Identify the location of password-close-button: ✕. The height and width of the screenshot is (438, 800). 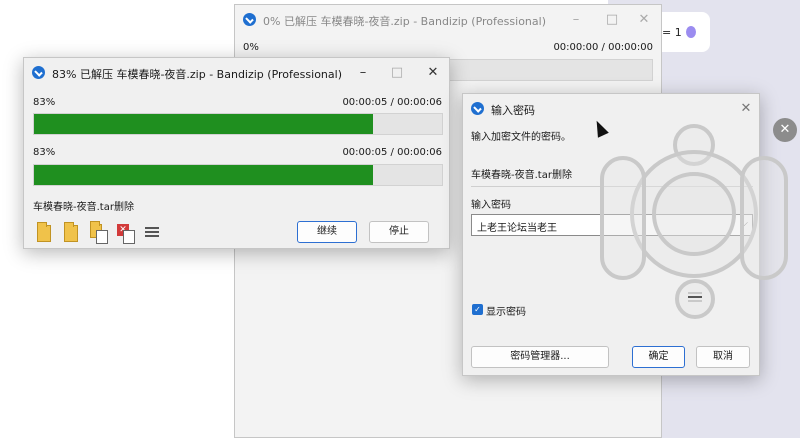
(746, 109).